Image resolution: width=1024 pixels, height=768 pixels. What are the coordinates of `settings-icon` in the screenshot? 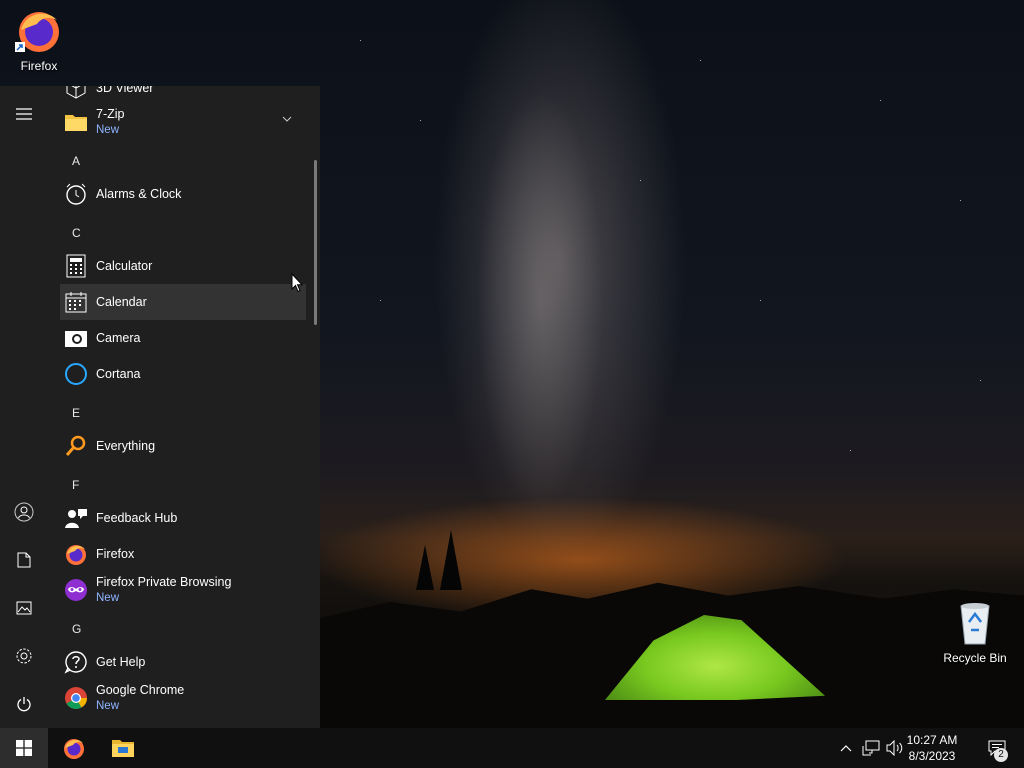 It's located at (24, 656).